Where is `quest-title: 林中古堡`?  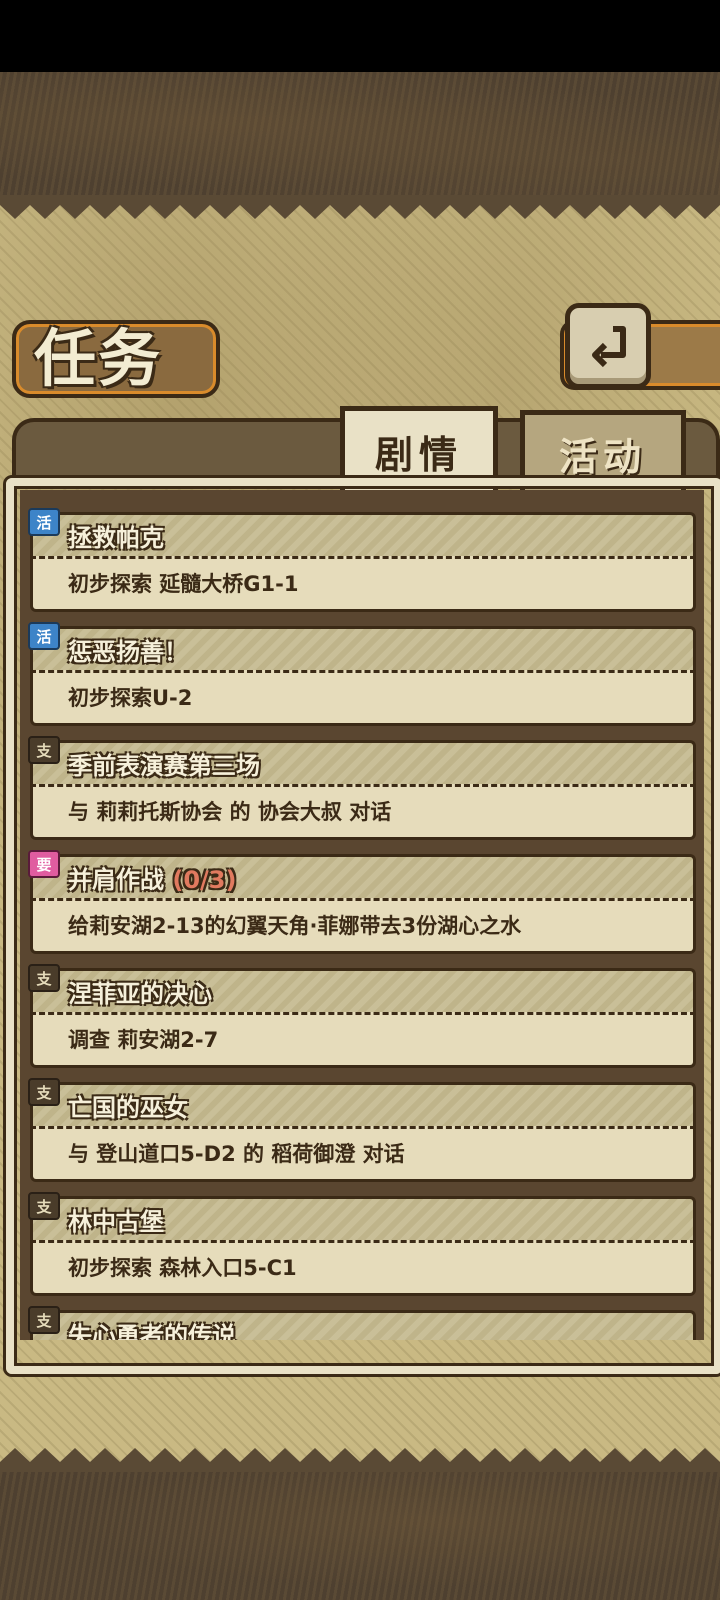
quest-title: 林中古堡 is located at coordinates (116, 1222).